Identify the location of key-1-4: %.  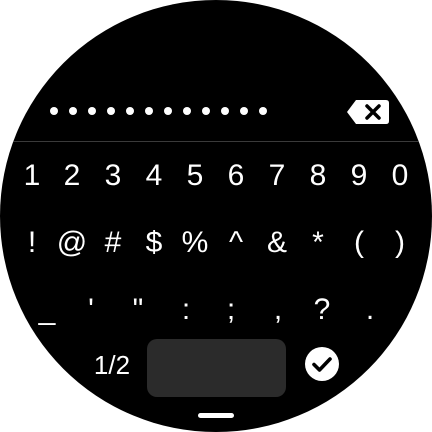
(195, 243).